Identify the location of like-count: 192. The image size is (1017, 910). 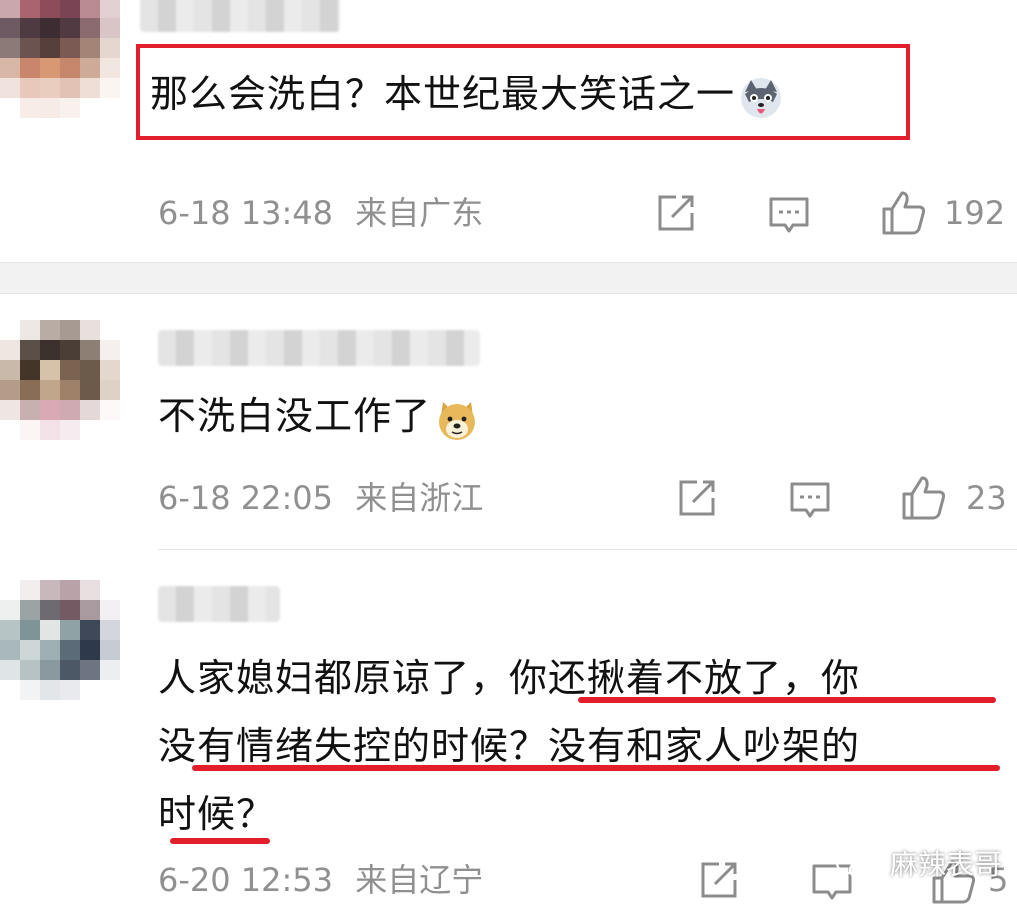
(975, 213).